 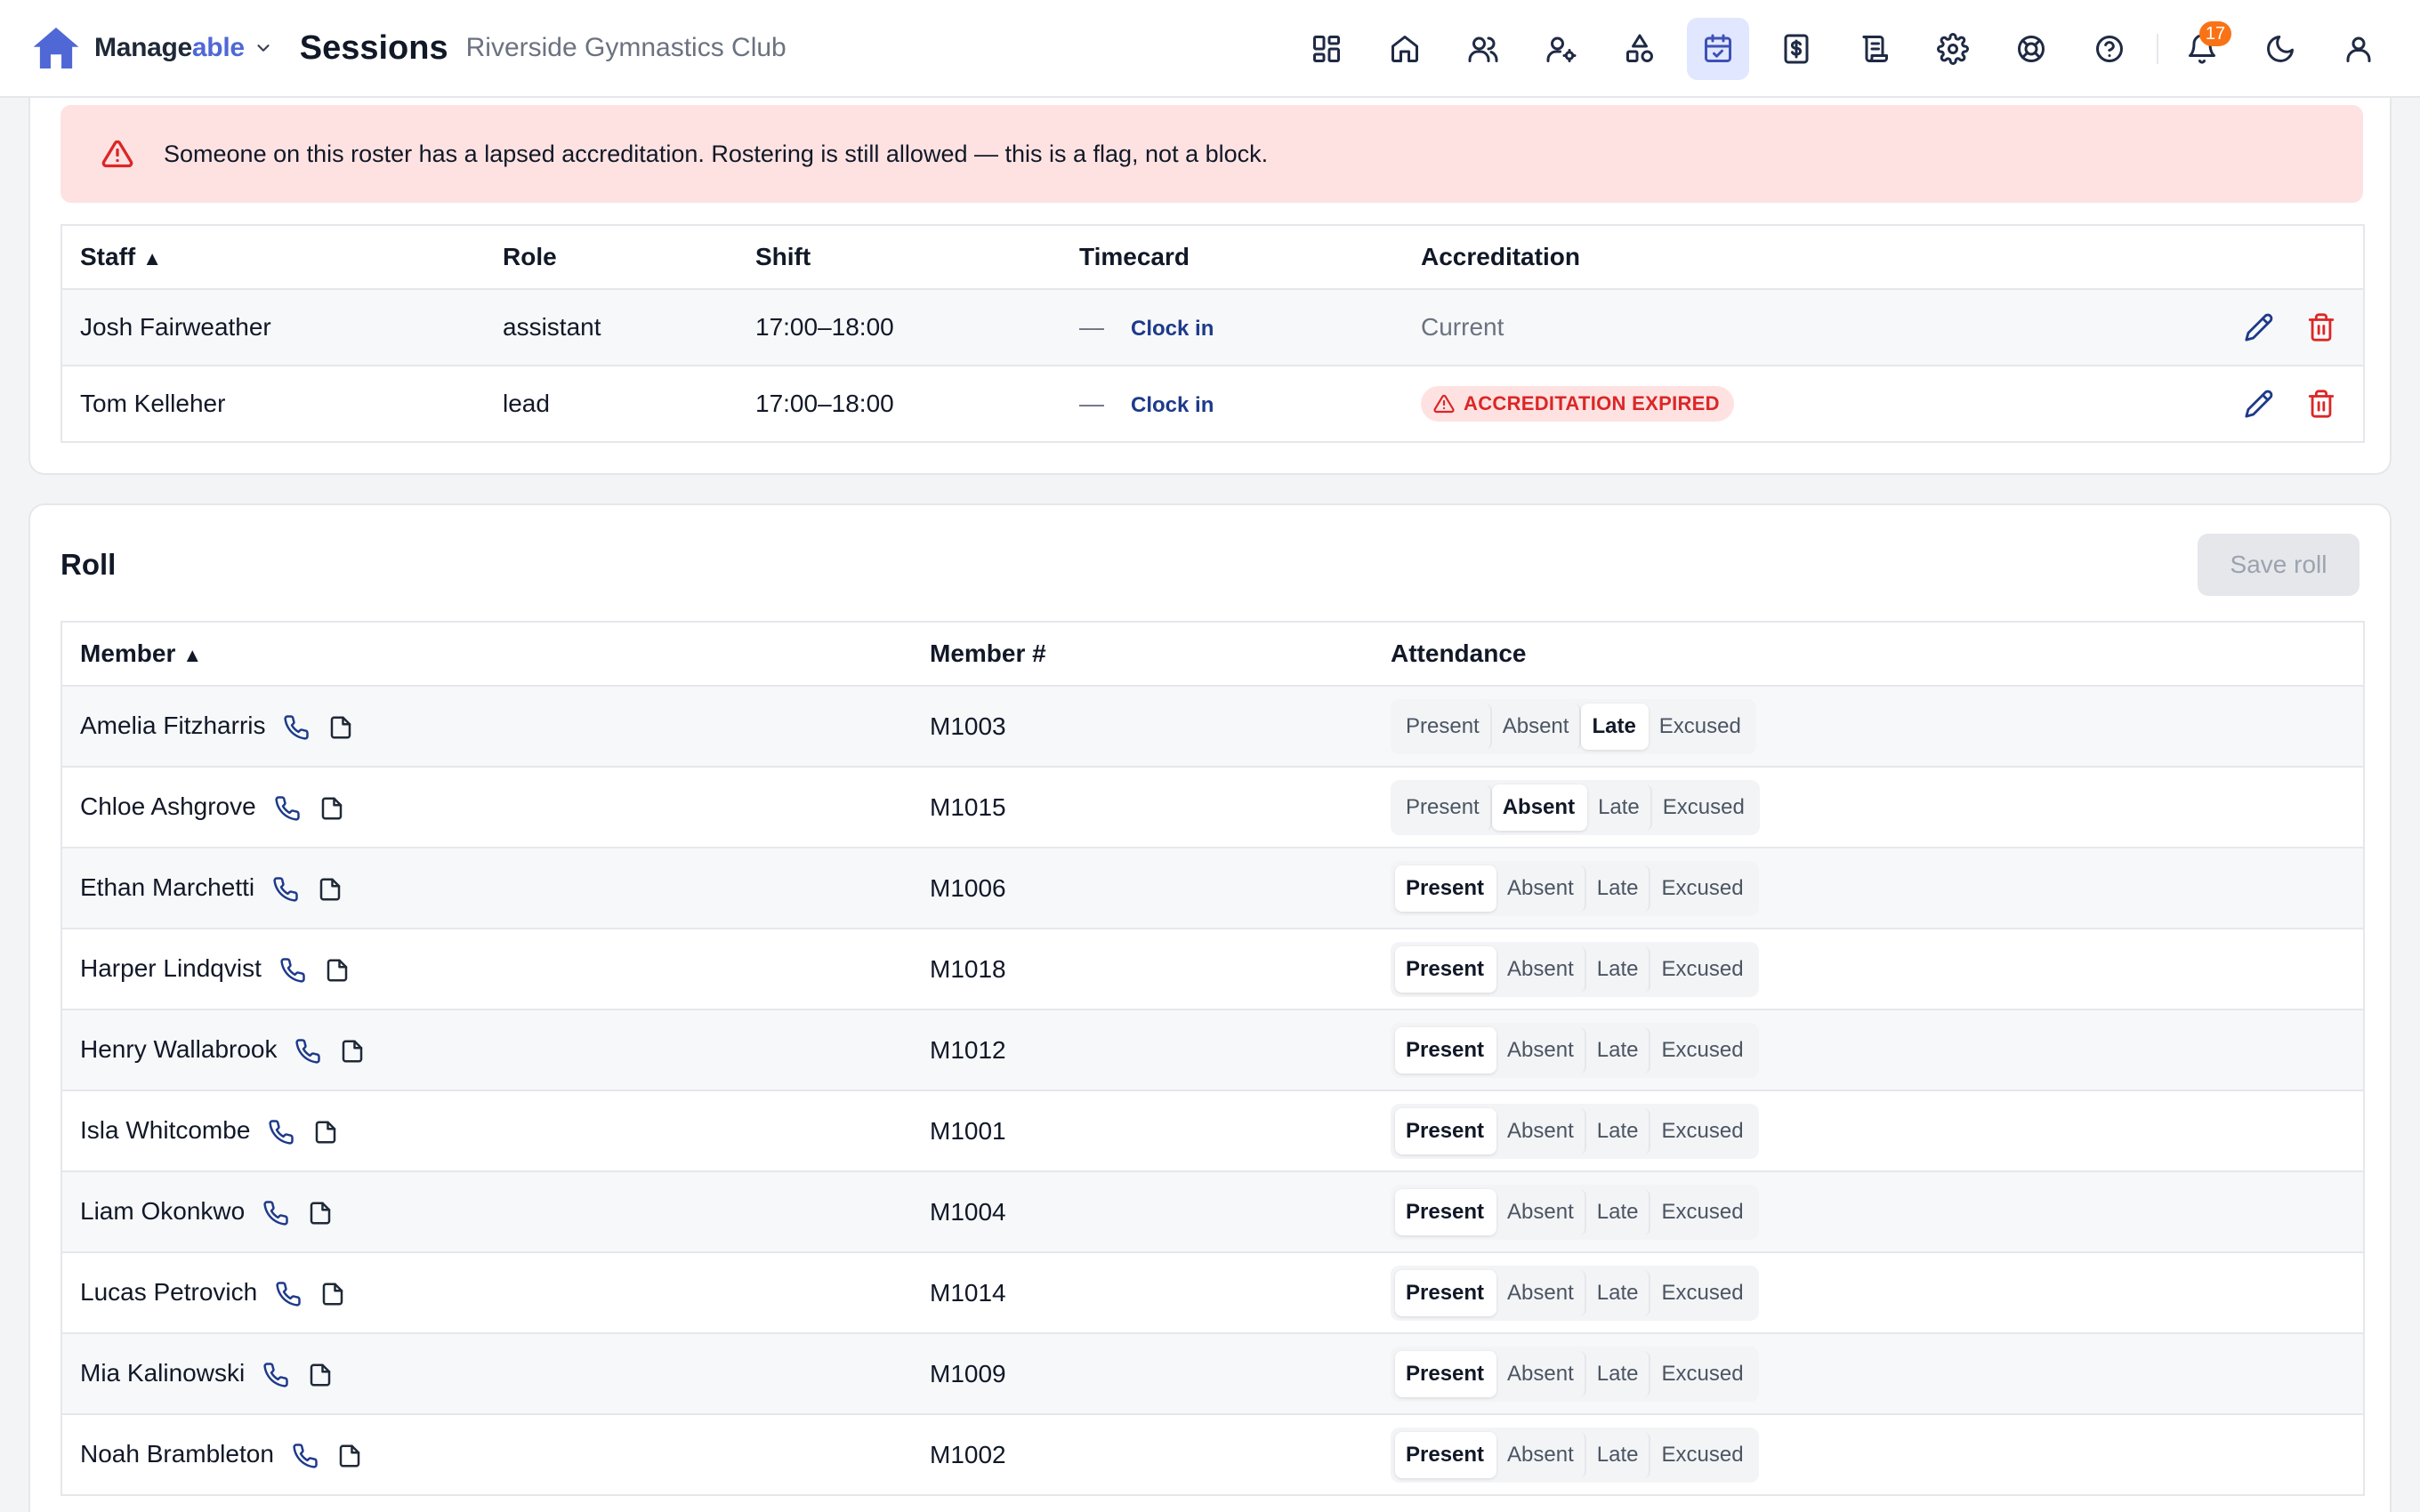 I want to click on nav-sessions, so click(x=1718, y=49).